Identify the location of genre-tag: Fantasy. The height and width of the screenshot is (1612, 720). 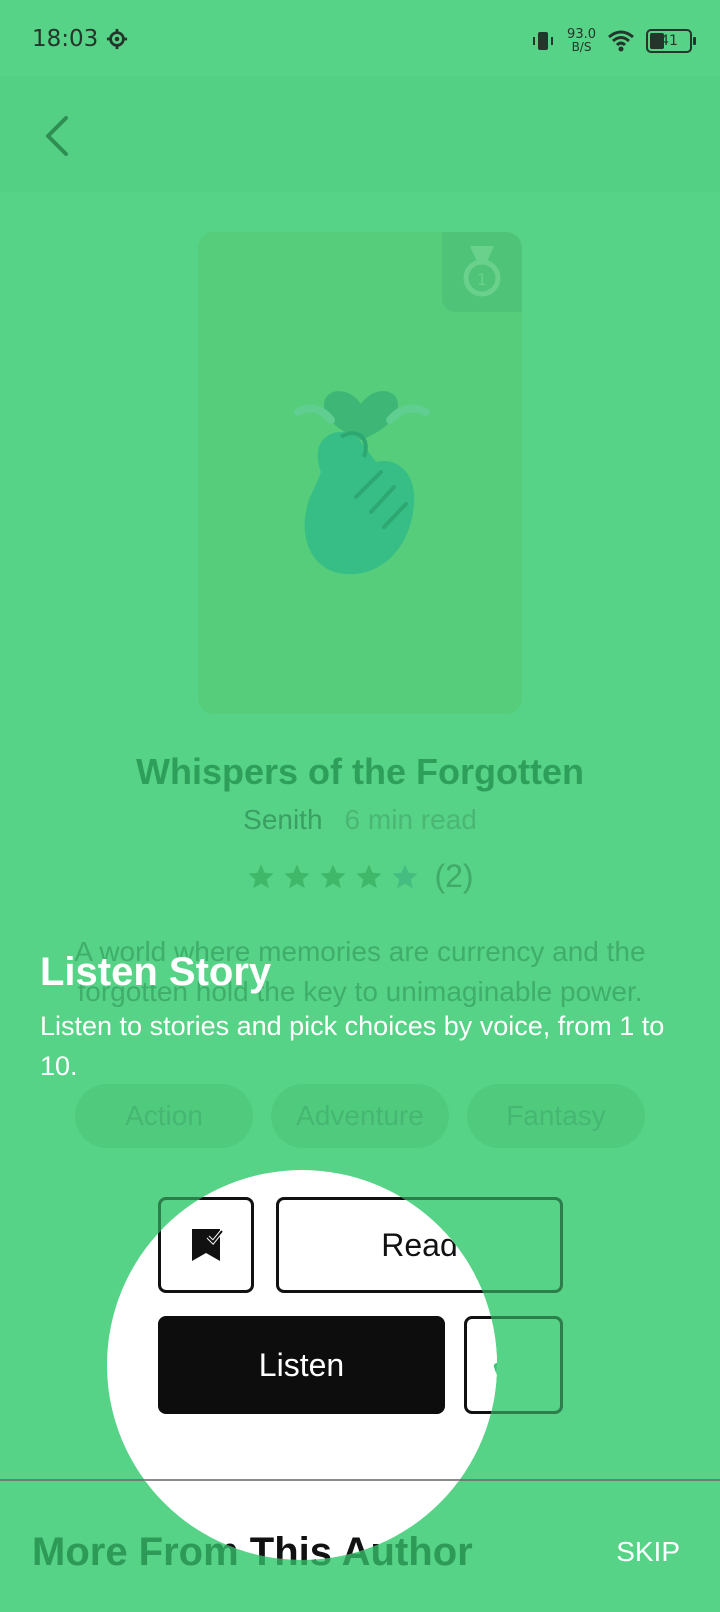
(556, 1116).